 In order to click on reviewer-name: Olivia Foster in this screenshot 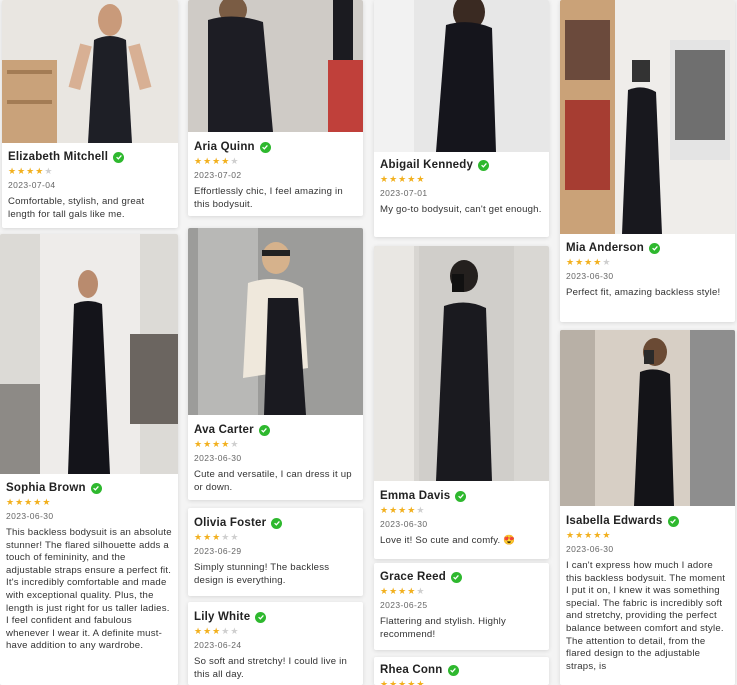, I will do `click(230, 523)`.